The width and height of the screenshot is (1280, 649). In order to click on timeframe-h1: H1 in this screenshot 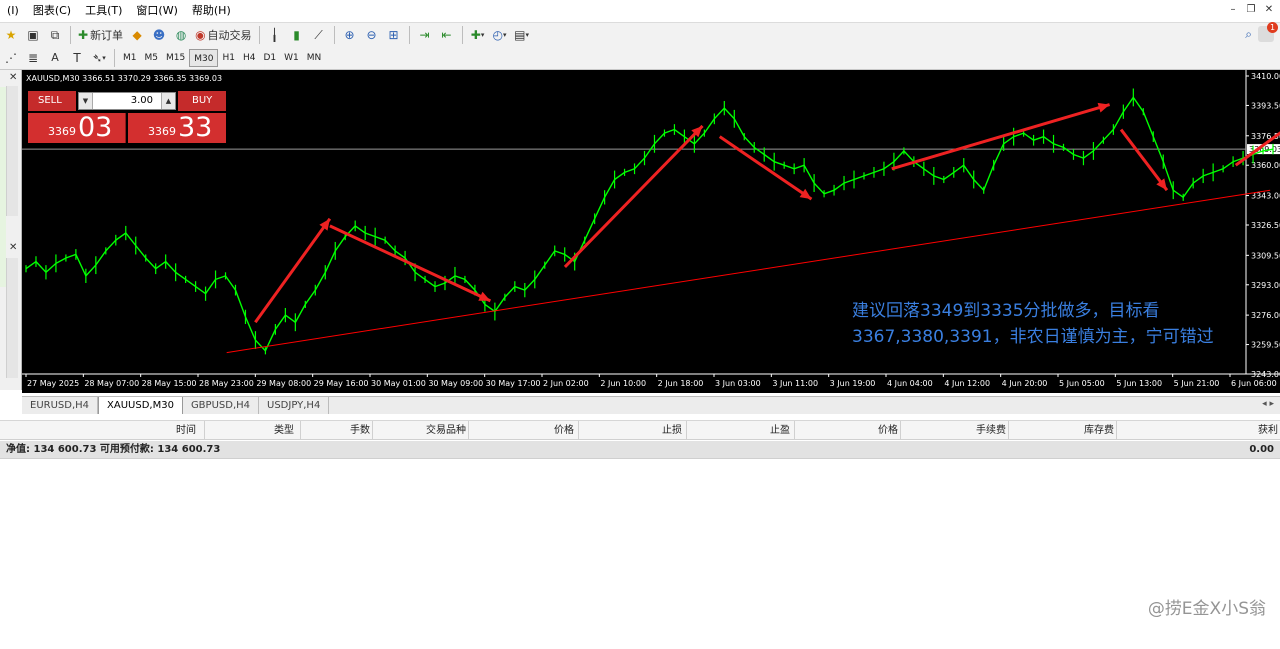, I will do `click(228, 58)`.